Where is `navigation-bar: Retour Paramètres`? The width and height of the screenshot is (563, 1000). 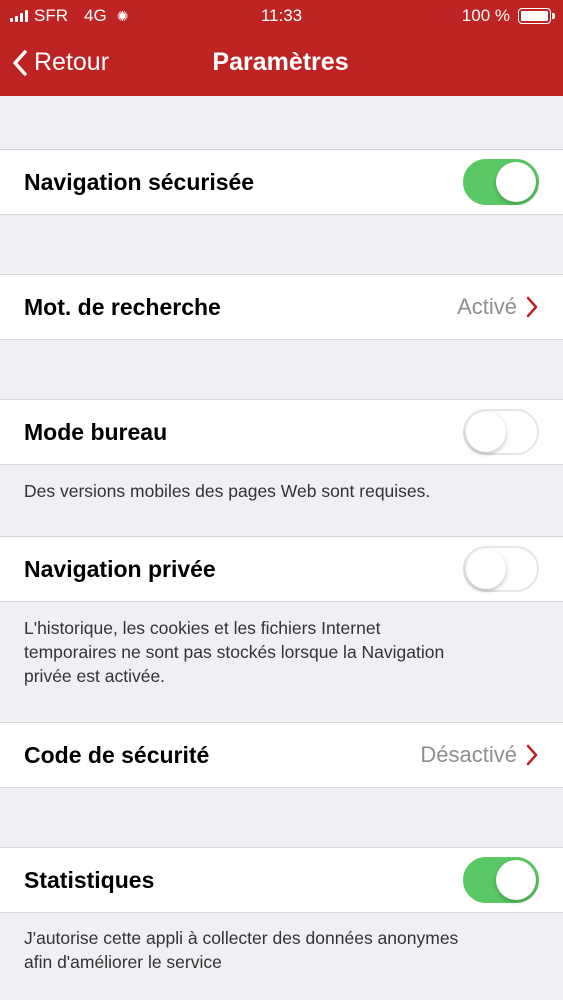 navigation-bar: Retour Paramètres is located at coordinates (281, 64).